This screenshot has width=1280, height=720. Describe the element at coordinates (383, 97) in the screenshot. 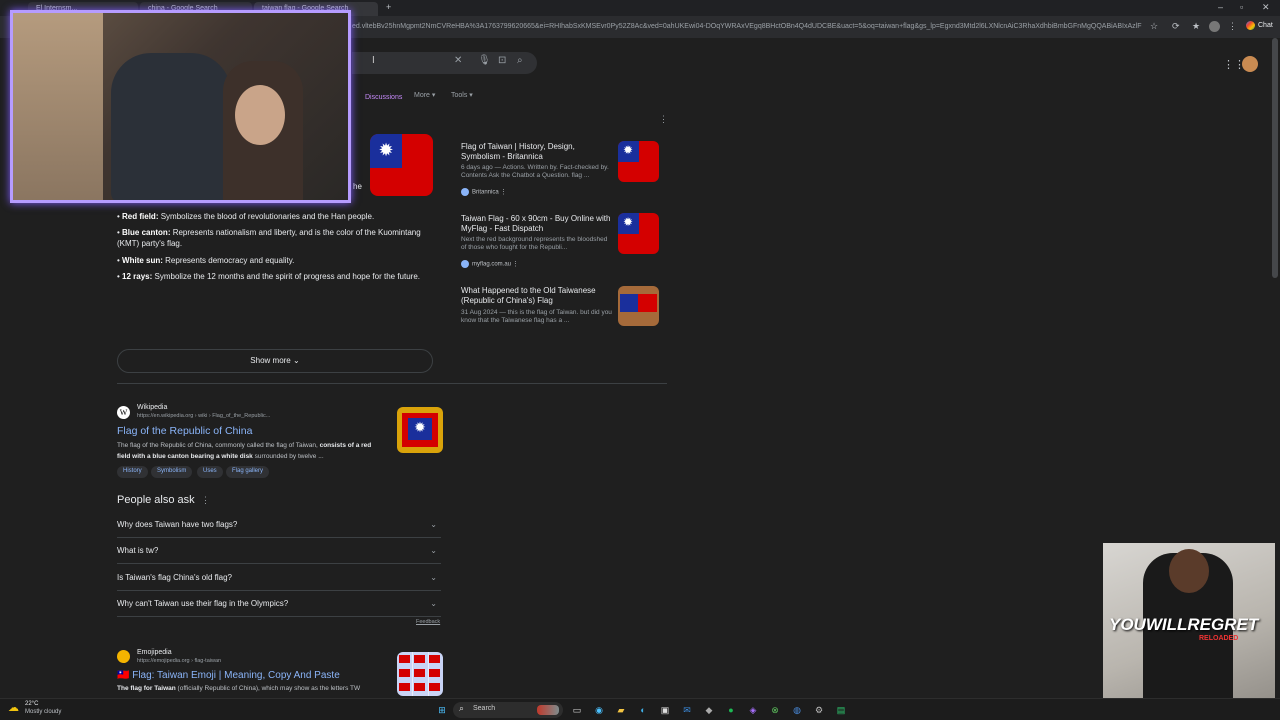

I see `tab-discussions: Discussions` at that location.